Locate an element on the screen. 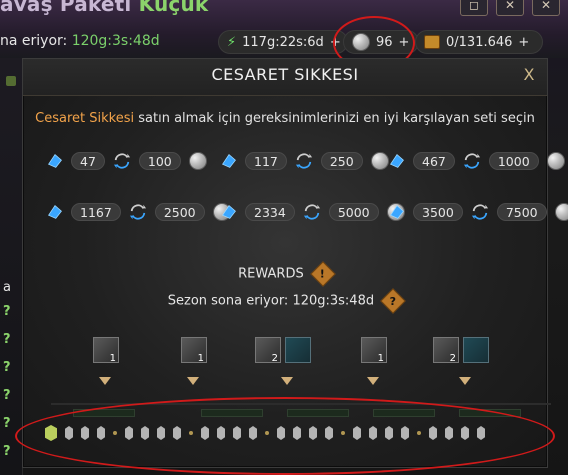 This screenshot has width=568, height=475. tools-icon: ✕ is located at coordinates (510, 6).